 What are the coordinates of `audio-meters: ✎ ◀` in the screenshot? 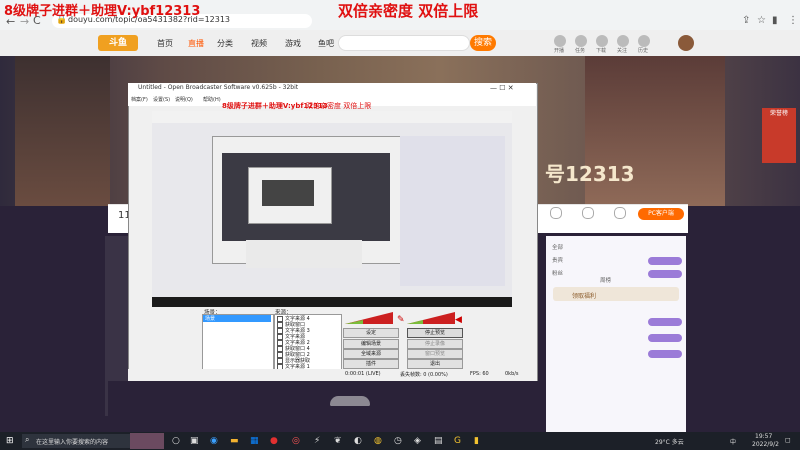 It's located at (404, 317).